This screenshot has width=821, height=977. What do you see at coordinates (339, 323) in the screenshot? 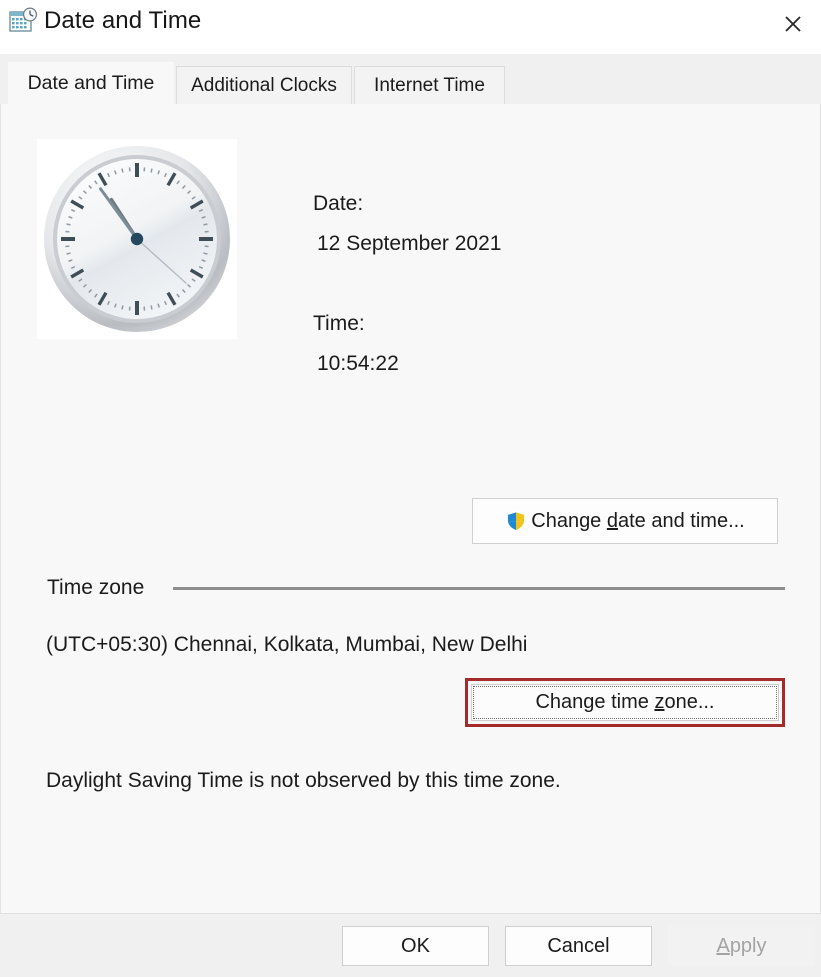
I see `time-label: Time:` at bounding box center [339, 323].